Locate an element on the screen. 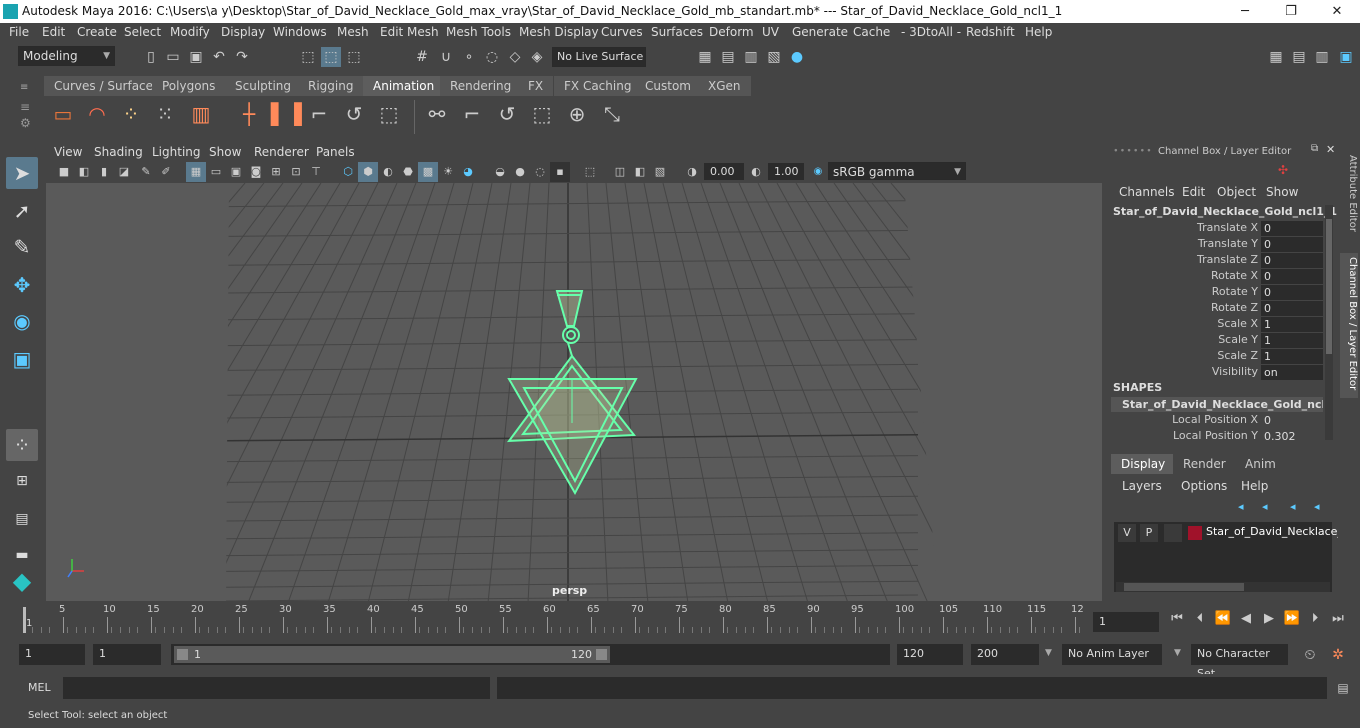 The height and width of the screenshot is (728, 1360). live-surface-field: No Live Surface is located at coordinates (599, 57).